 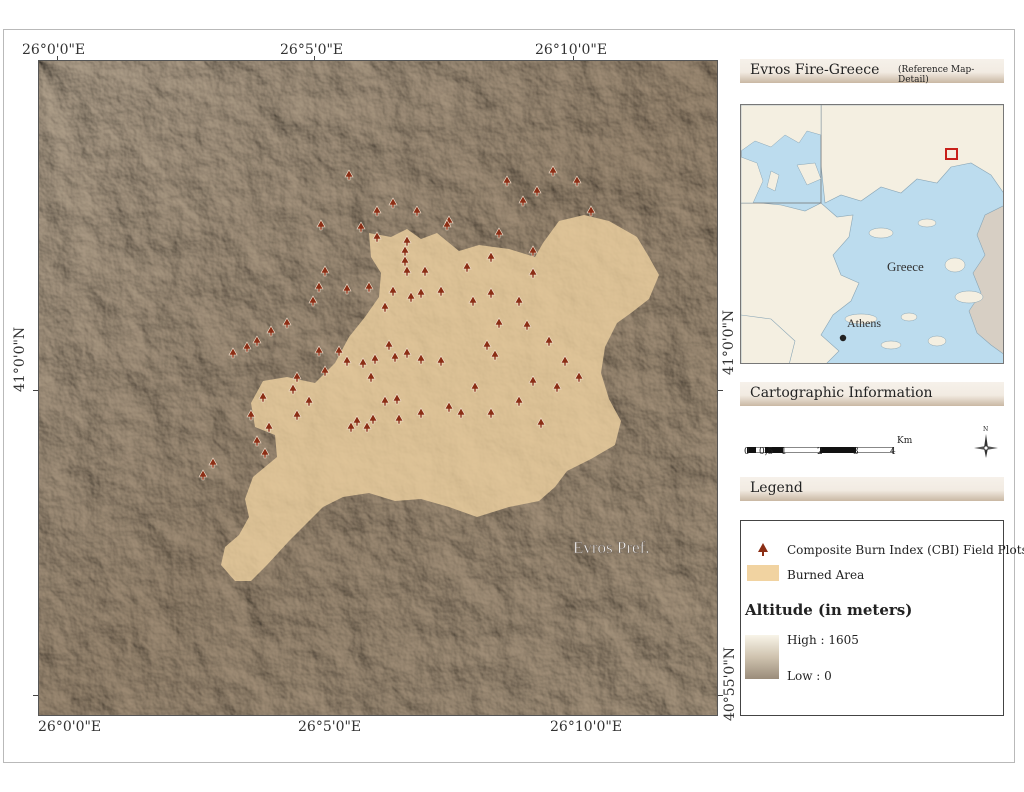 What do you see at coordinates (815, 70) in the screenshot?
I see `panel-title: Evros Fire-Greece` at bounding box center [815, 70].